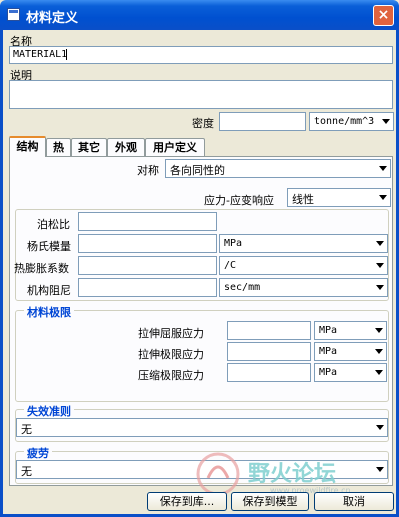  Describe the element at coordinates (339, 197) in the screenshot. I see `stress-strain-select: 线性` at that location.